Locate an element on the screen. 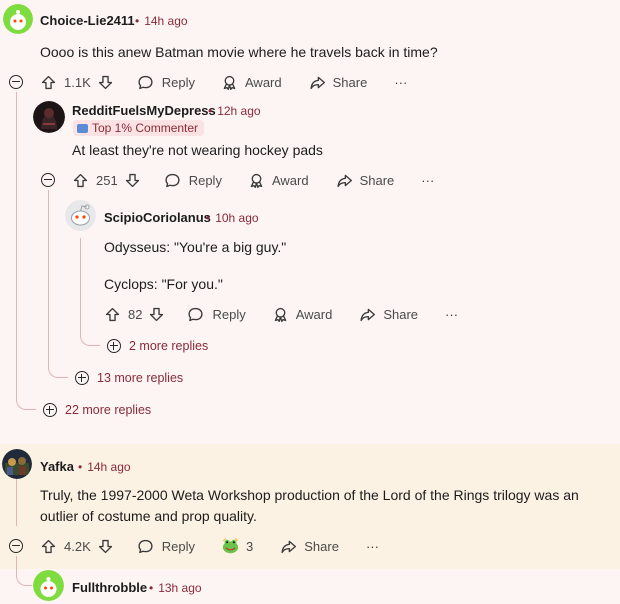 The width and height of the screenshot is (620, 604). timestamp: • 13h ago is located at coordinates (175, 588).